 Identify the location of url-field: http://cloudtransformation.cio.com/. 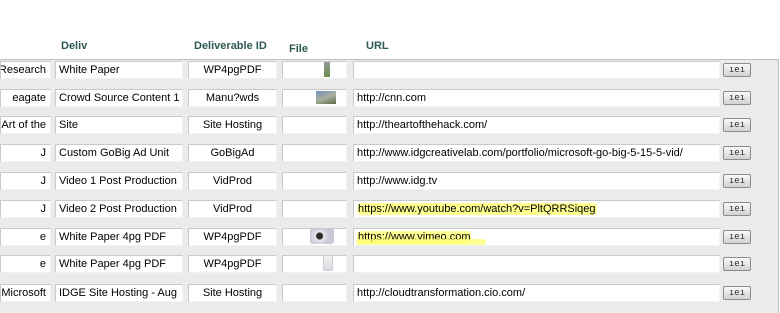
(536, 293).